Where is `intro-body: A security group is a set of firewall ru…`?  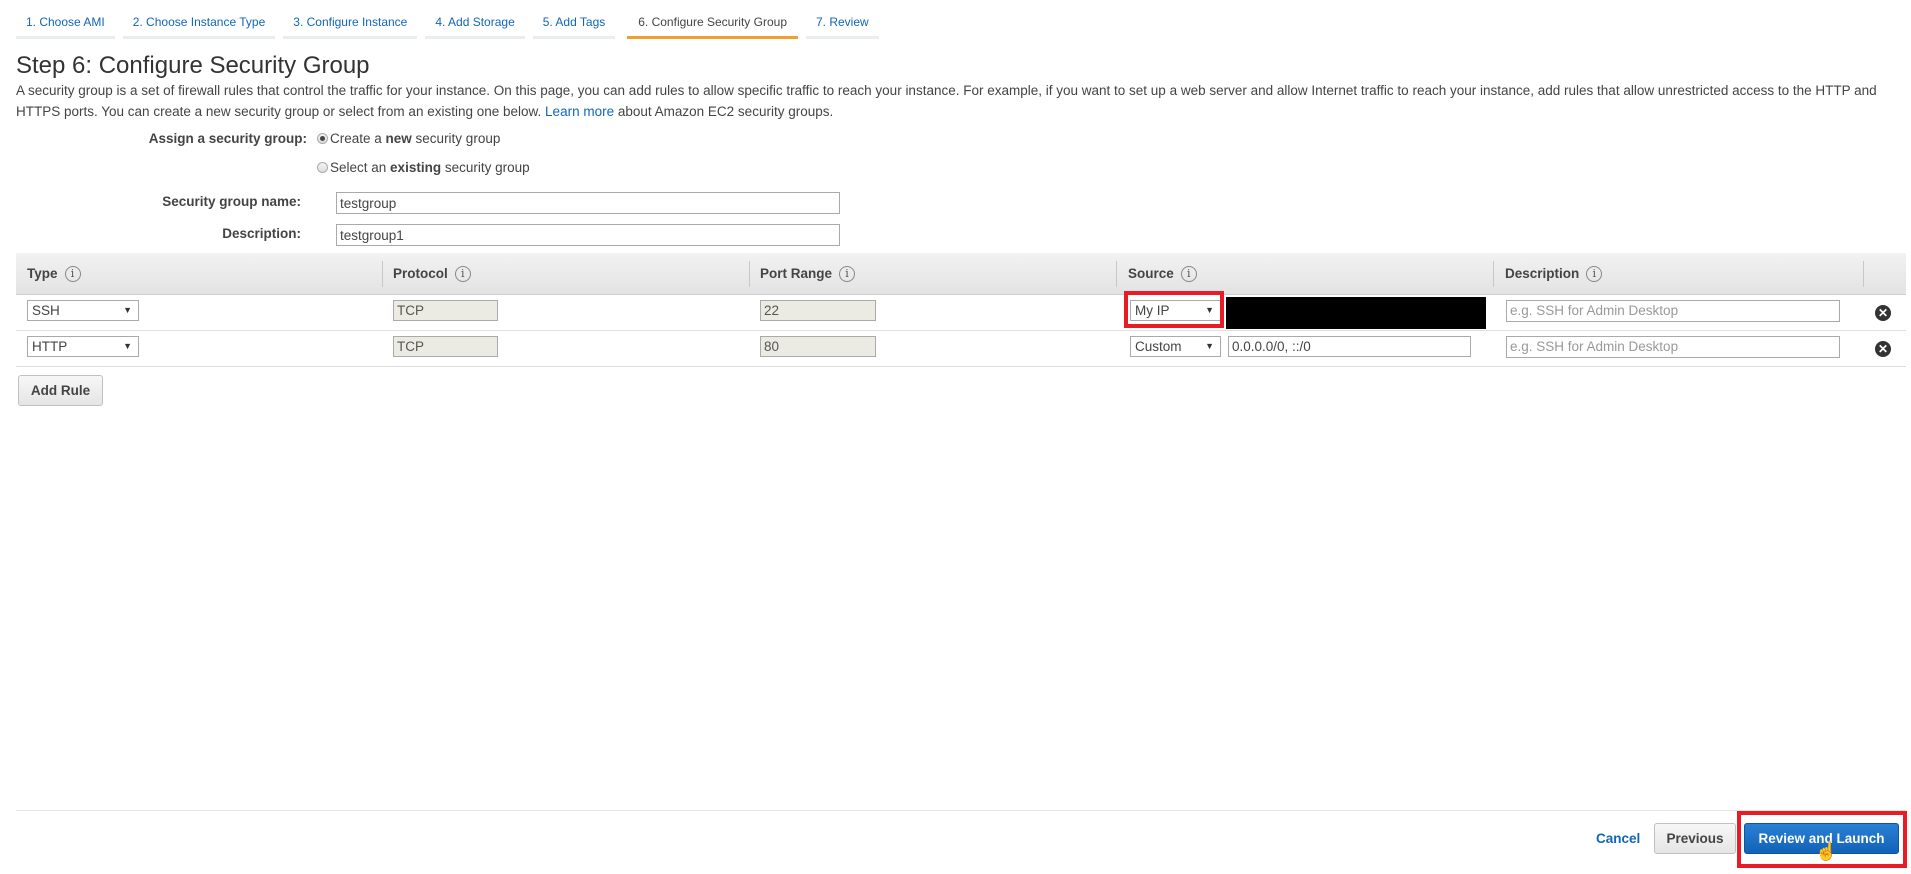
intro-body: A security group is a set of firewall ru… is located at coordinates (946, 101).